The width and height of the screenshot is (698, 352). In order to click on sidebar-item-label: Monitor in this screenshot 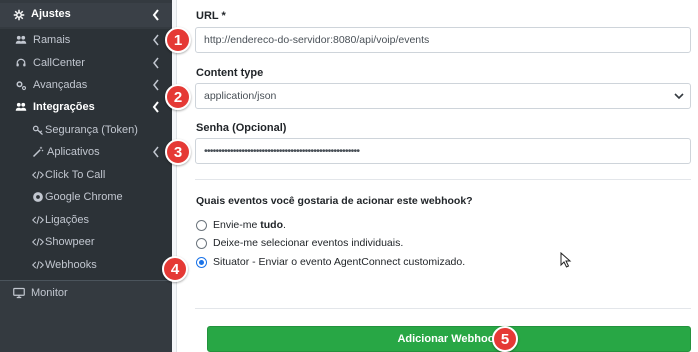, I will do `click(49, 293)`.